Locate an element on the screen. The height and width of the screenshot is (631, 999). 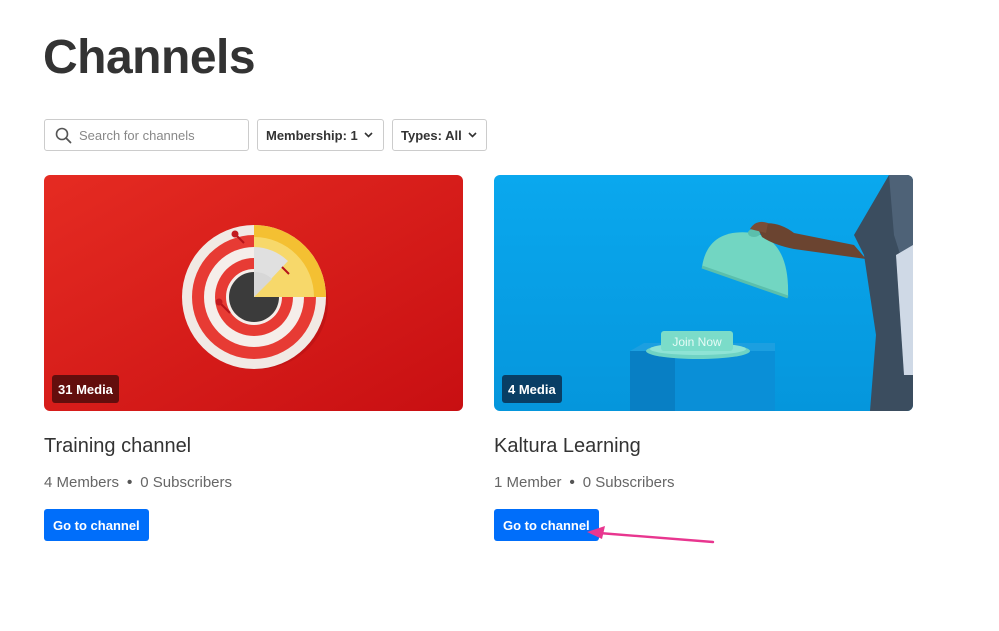
join-now-text: Join Now is located at coordinates (697, 342).